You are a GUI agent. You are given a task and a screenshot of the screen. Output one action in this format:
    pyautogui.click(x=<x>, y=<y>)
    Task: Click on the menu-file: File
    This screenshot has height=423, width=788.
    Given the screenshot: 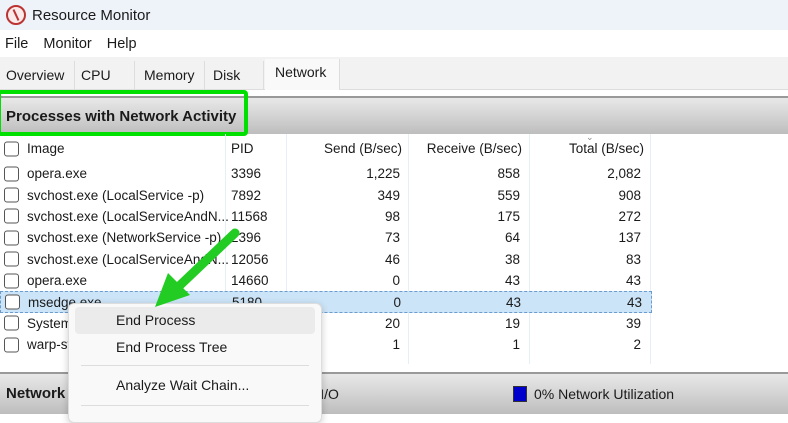 What is the action you would take?
    pyautogui.click(x=16, y=44)
    